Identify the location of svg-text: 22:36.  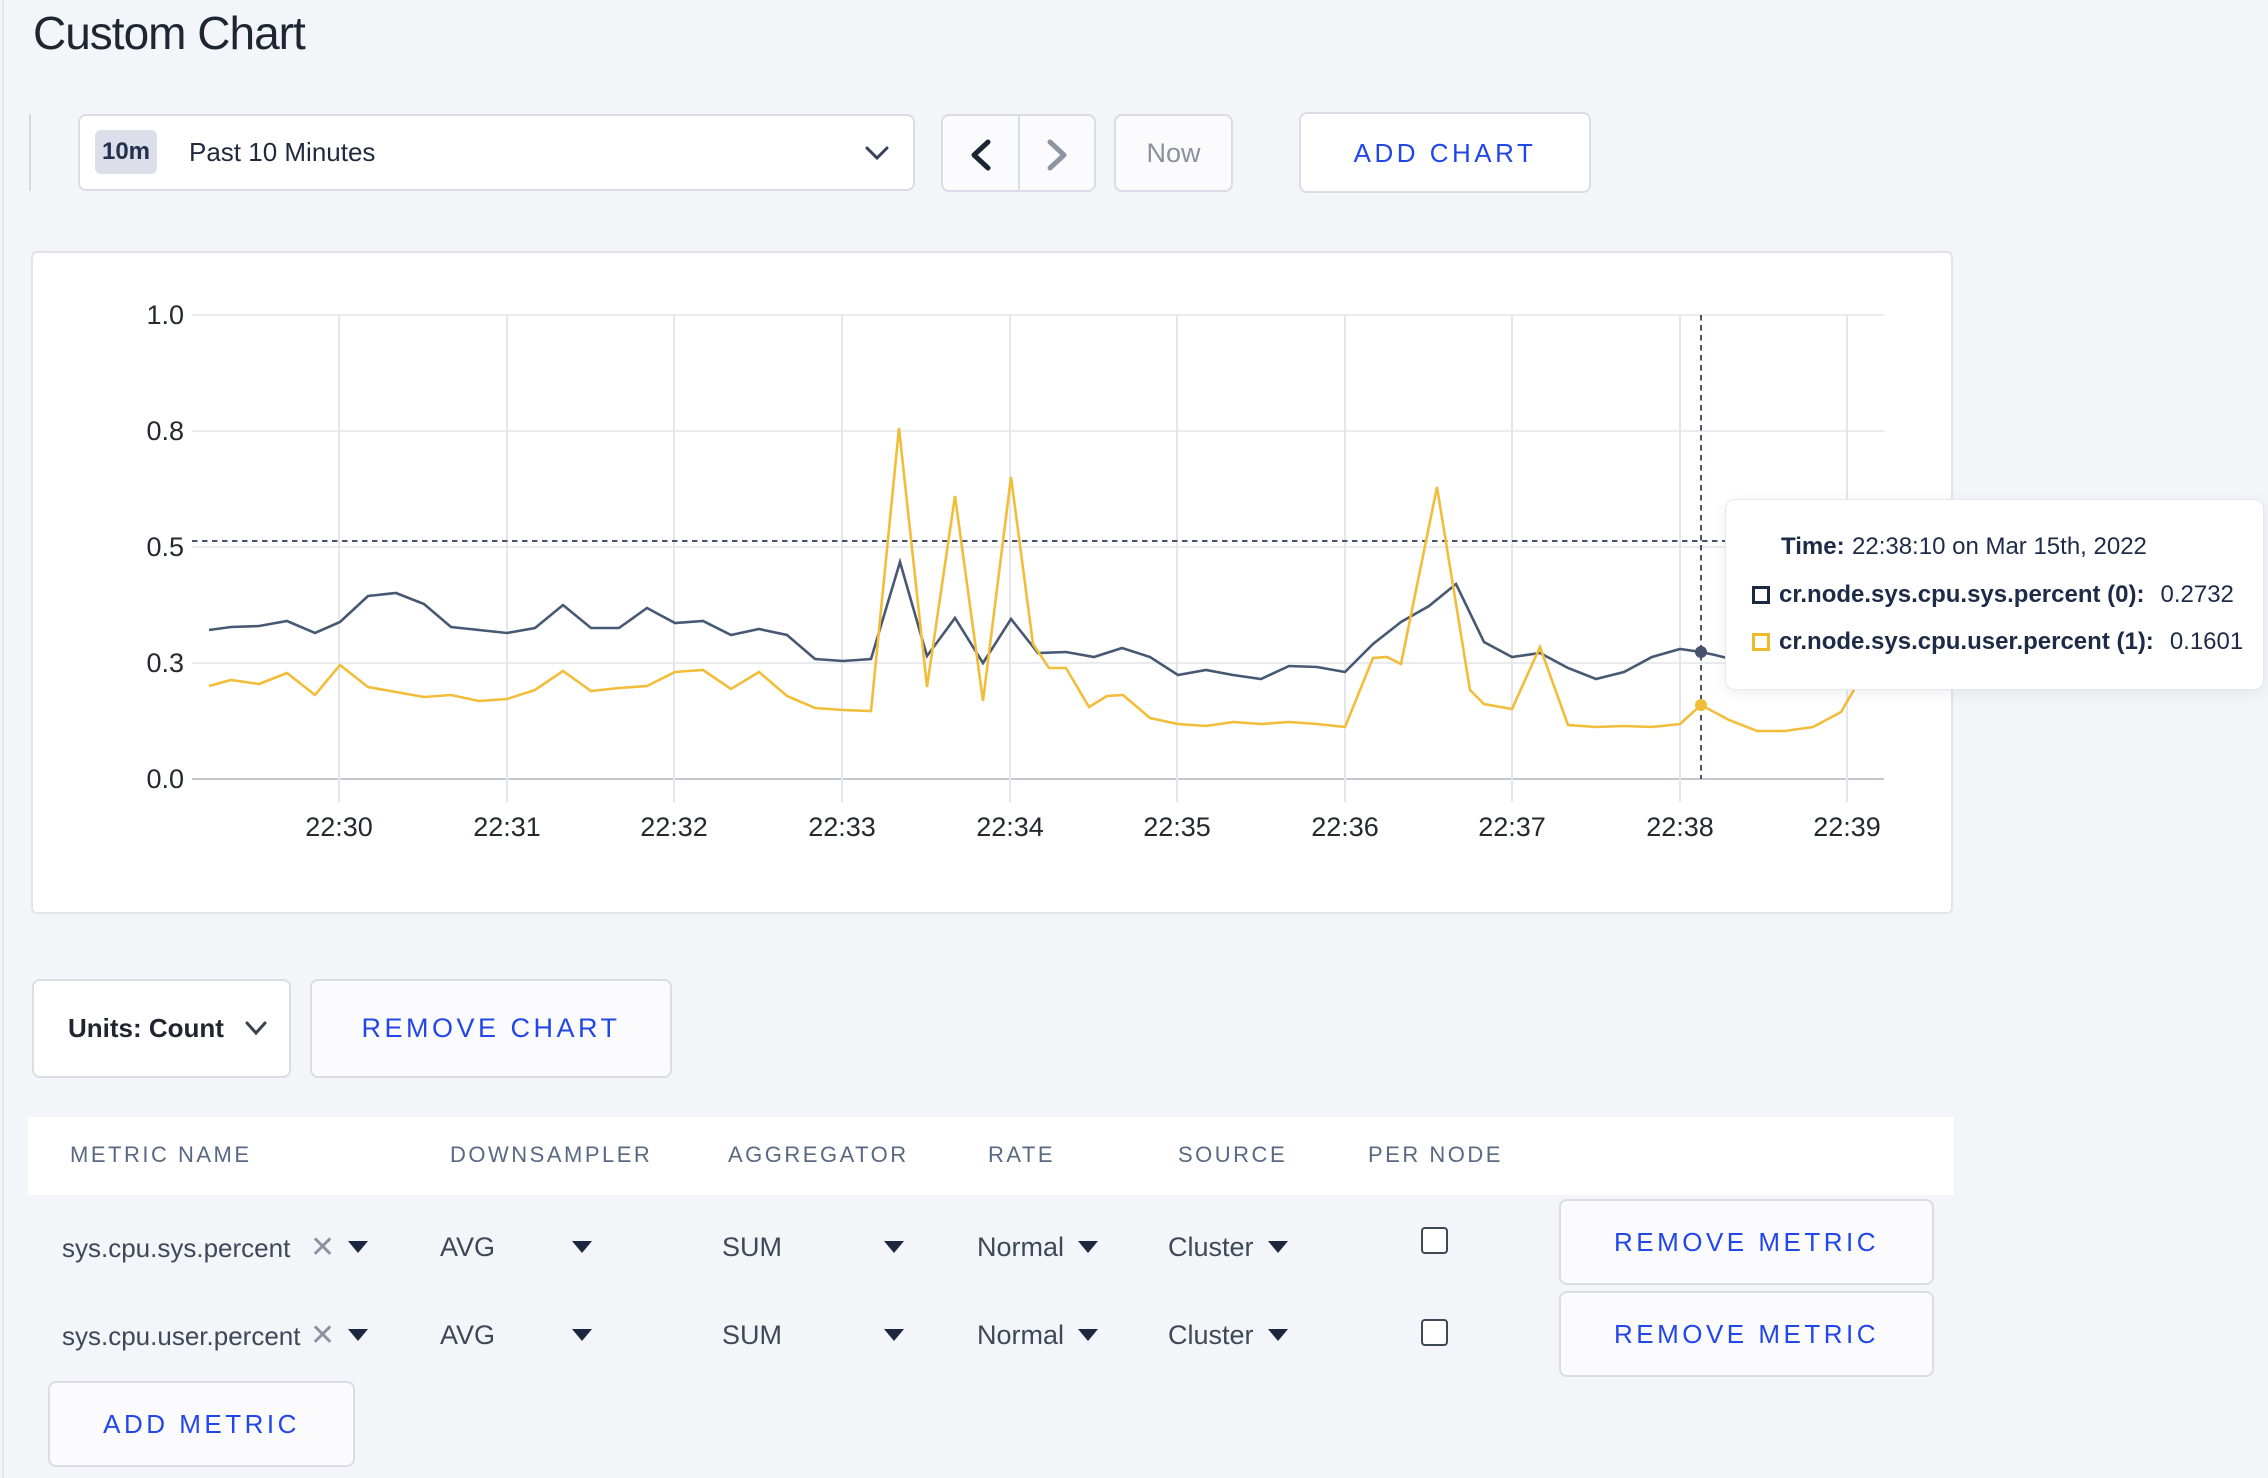
(1345, 827).